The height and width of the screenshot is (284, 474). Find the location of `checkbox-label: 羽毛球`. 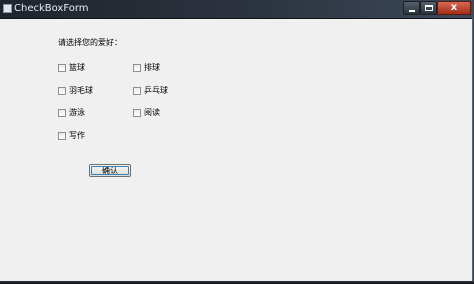

checkbox-label: 羽毛球 is located at coordinates (81, 91).